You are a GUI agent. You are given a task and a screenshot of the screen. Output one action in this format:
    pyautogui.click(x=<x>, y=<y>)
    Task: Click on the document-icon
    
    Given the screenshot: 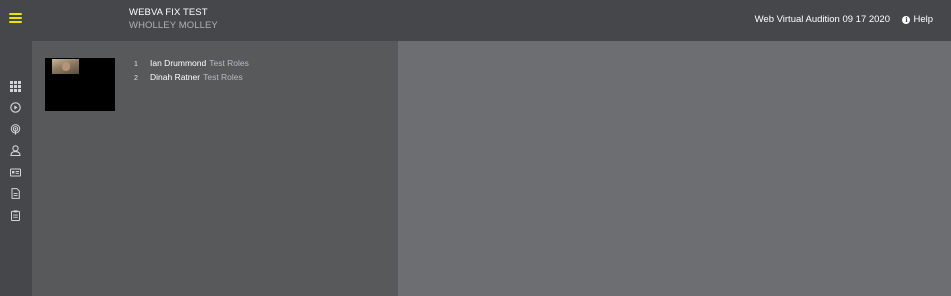 What is the action you would take?
    pyautogui.click(x=15, y=193)
    